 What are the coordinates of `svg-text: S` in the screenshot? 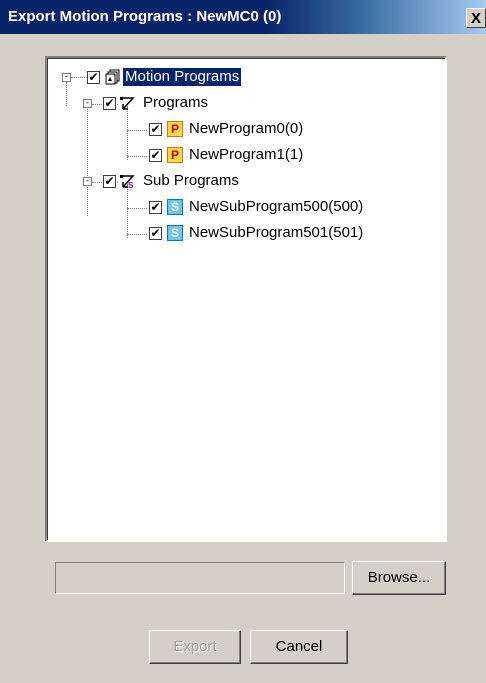 It's located at (131, 185).